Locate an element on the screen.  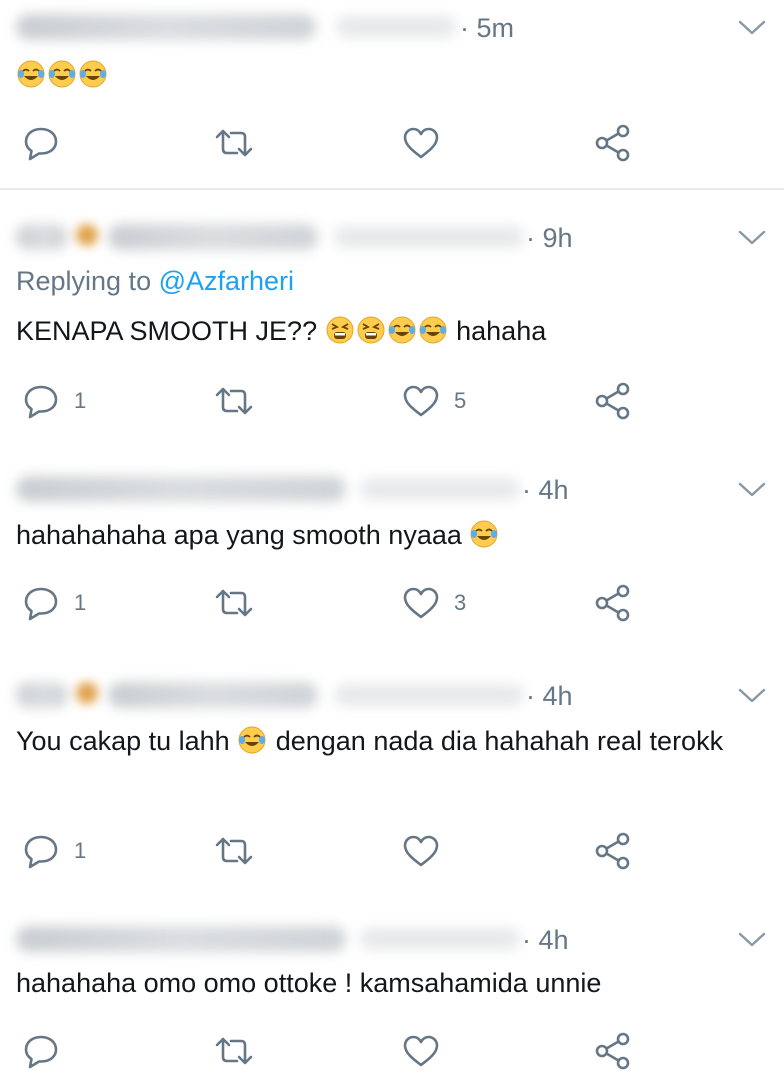
tweet-text-part: You cakap tu lahh is located at coordinates (123, 741).